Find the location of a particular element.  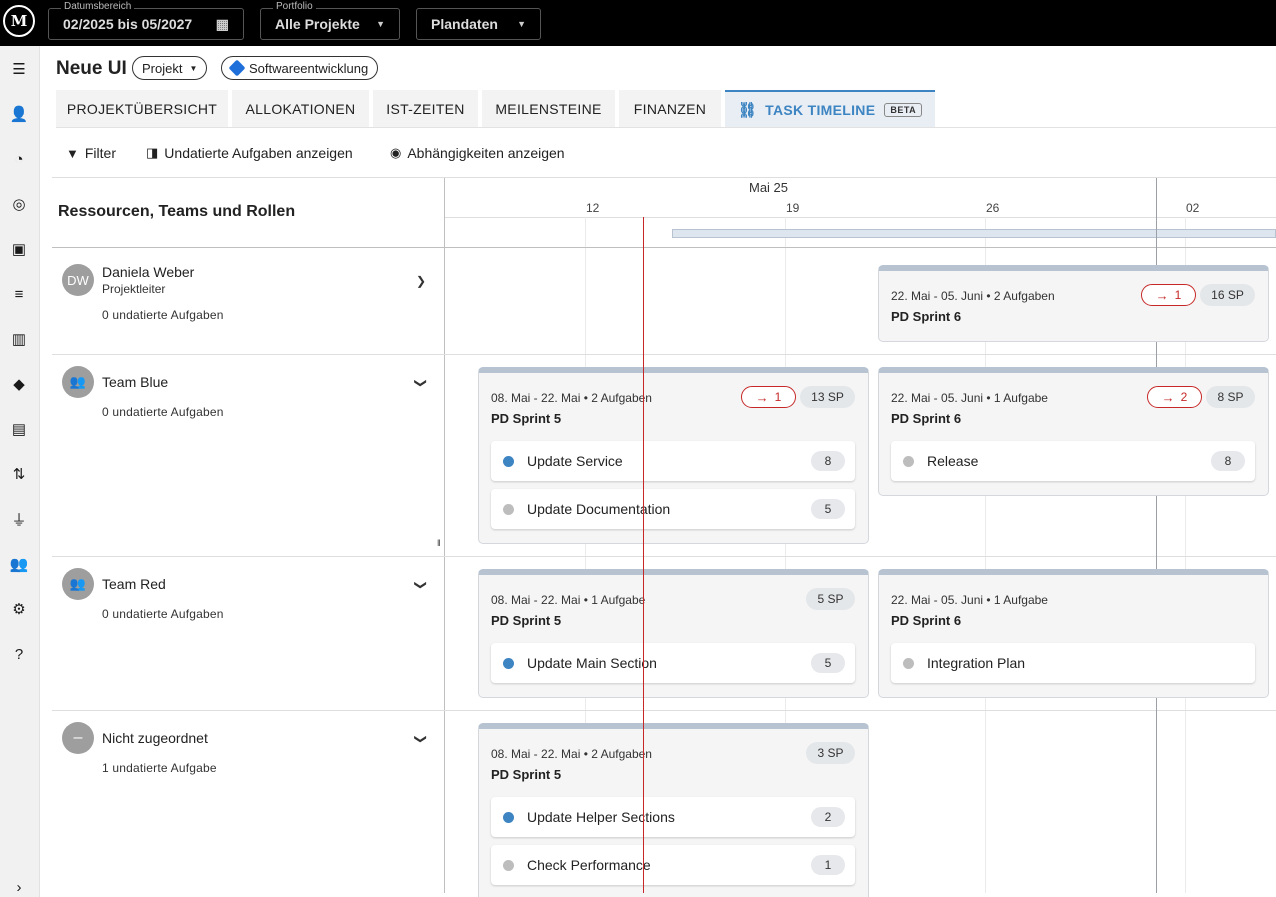

plan-data-value: Plandaten is located at coordinates (464, 24).